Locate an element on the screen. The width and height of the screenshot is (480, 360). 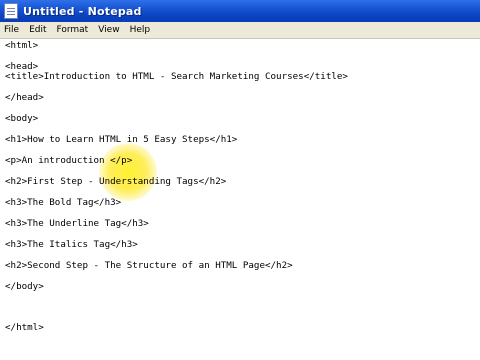
menu-bar: File Edit Format View Help is located at coordinates (240, 30).